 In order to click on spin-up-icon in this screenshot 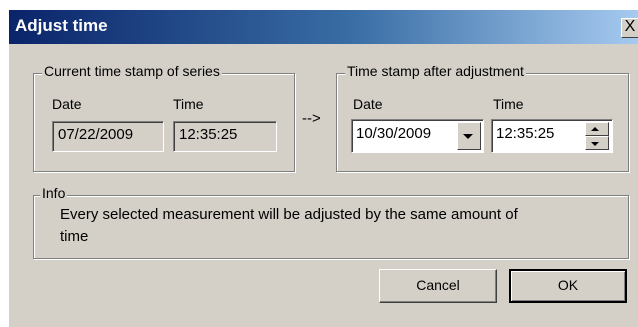, I will do `click(595, 129)`.